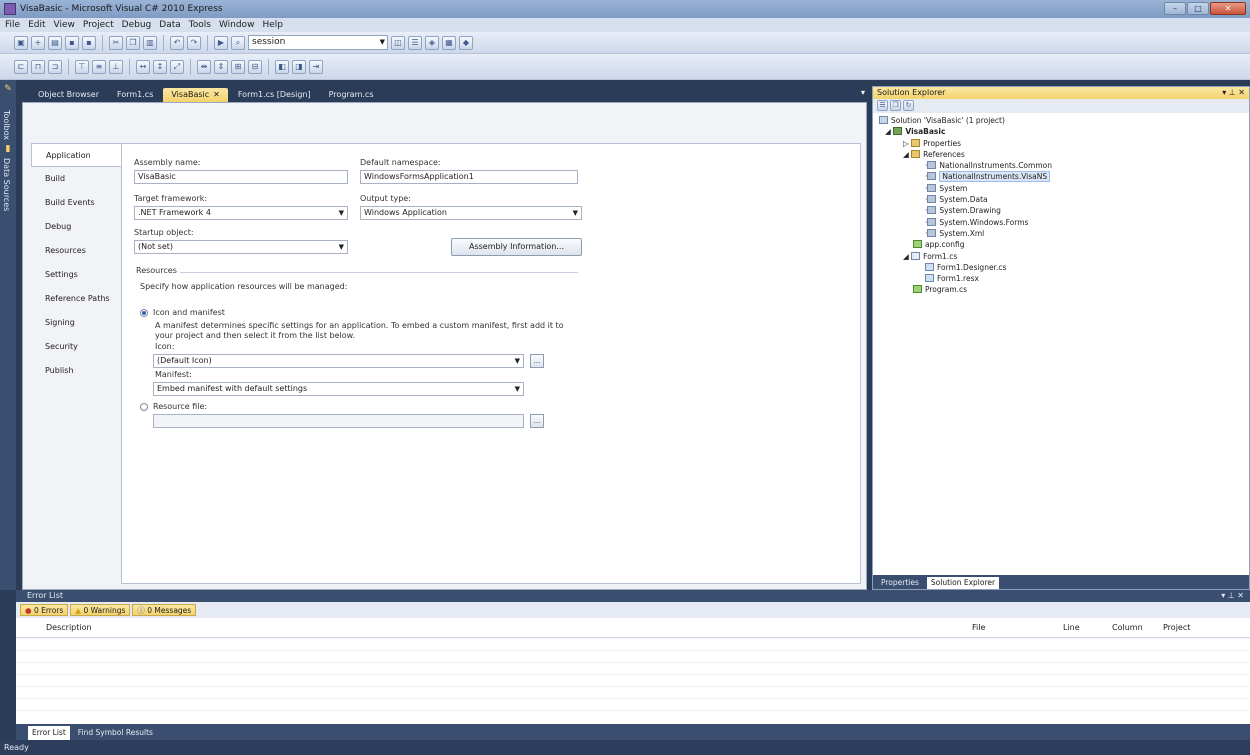  I want to click on extension-manager-icon: ◆, so click(466, 42).